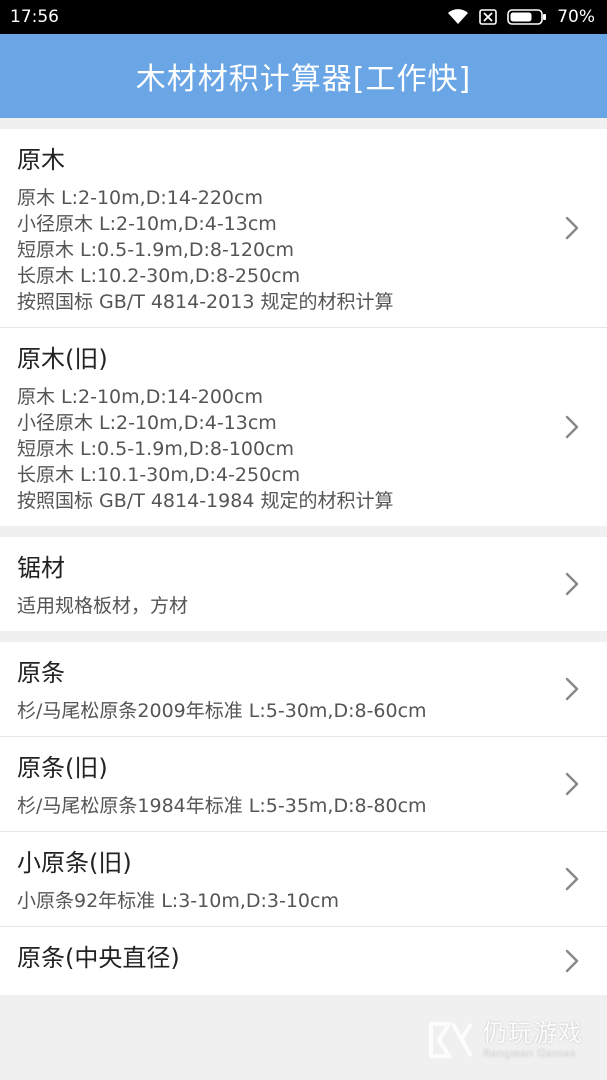 The image size is (607, 1080). Describe the element at coordinates (34, 17) in the screenshot. I see `status-time: 17:56` at that location.